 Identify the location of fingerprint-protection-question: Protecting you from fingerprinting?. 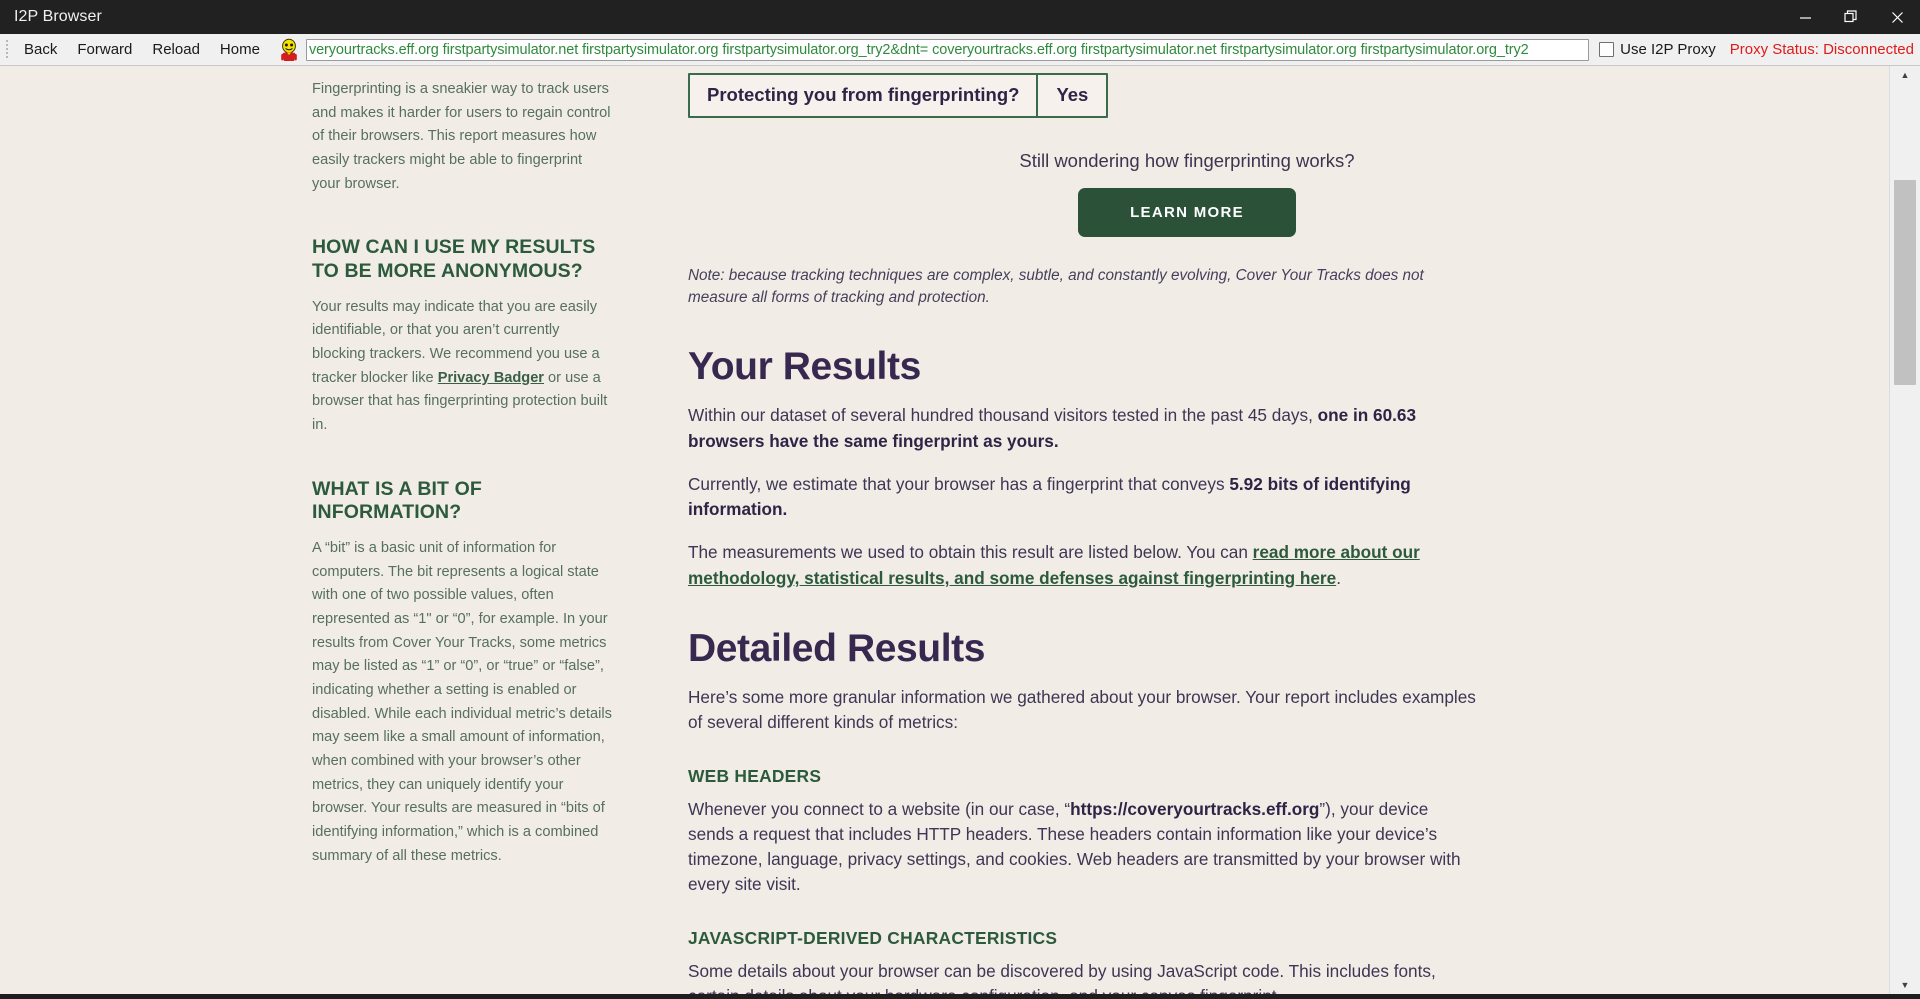
(864, 95).